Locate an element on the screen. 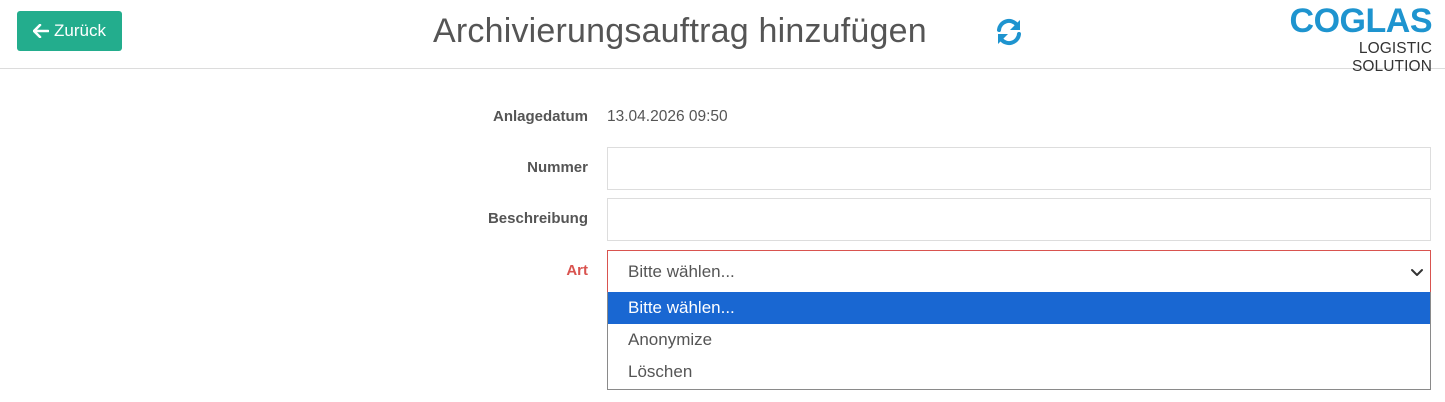 The width and height of the screenshot is (1445, 402). number-label: Nummer is located at coordinates (557, 167).